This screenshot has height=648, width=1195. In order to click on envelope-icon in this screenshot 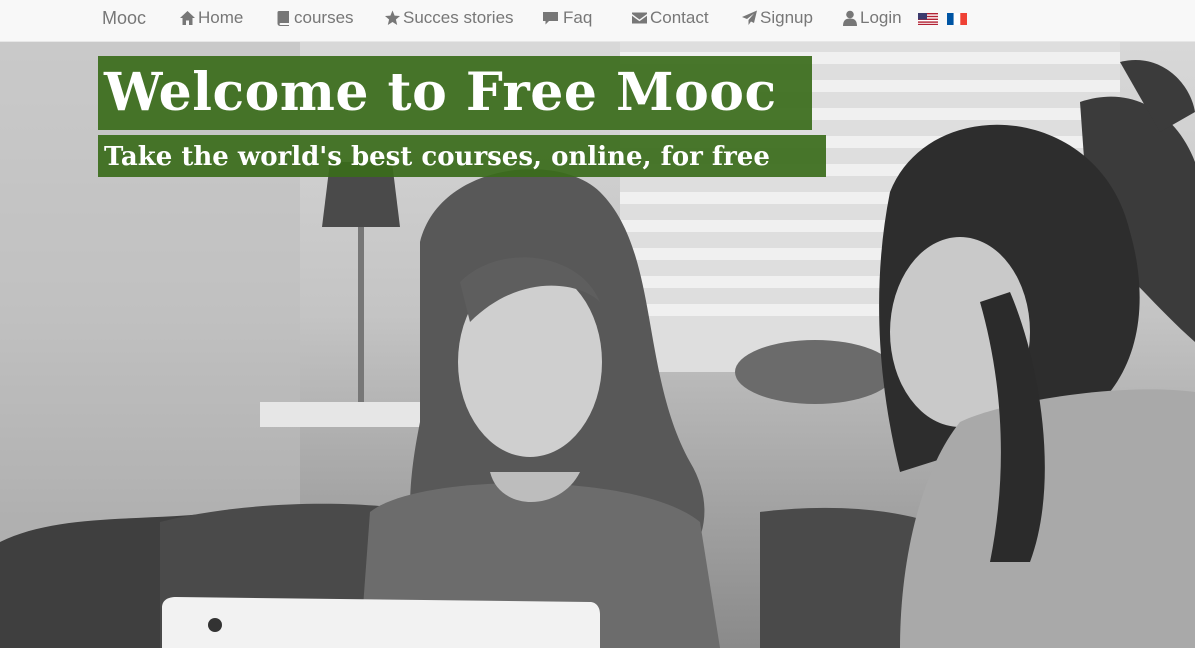, I will do `click(639, 18)`.